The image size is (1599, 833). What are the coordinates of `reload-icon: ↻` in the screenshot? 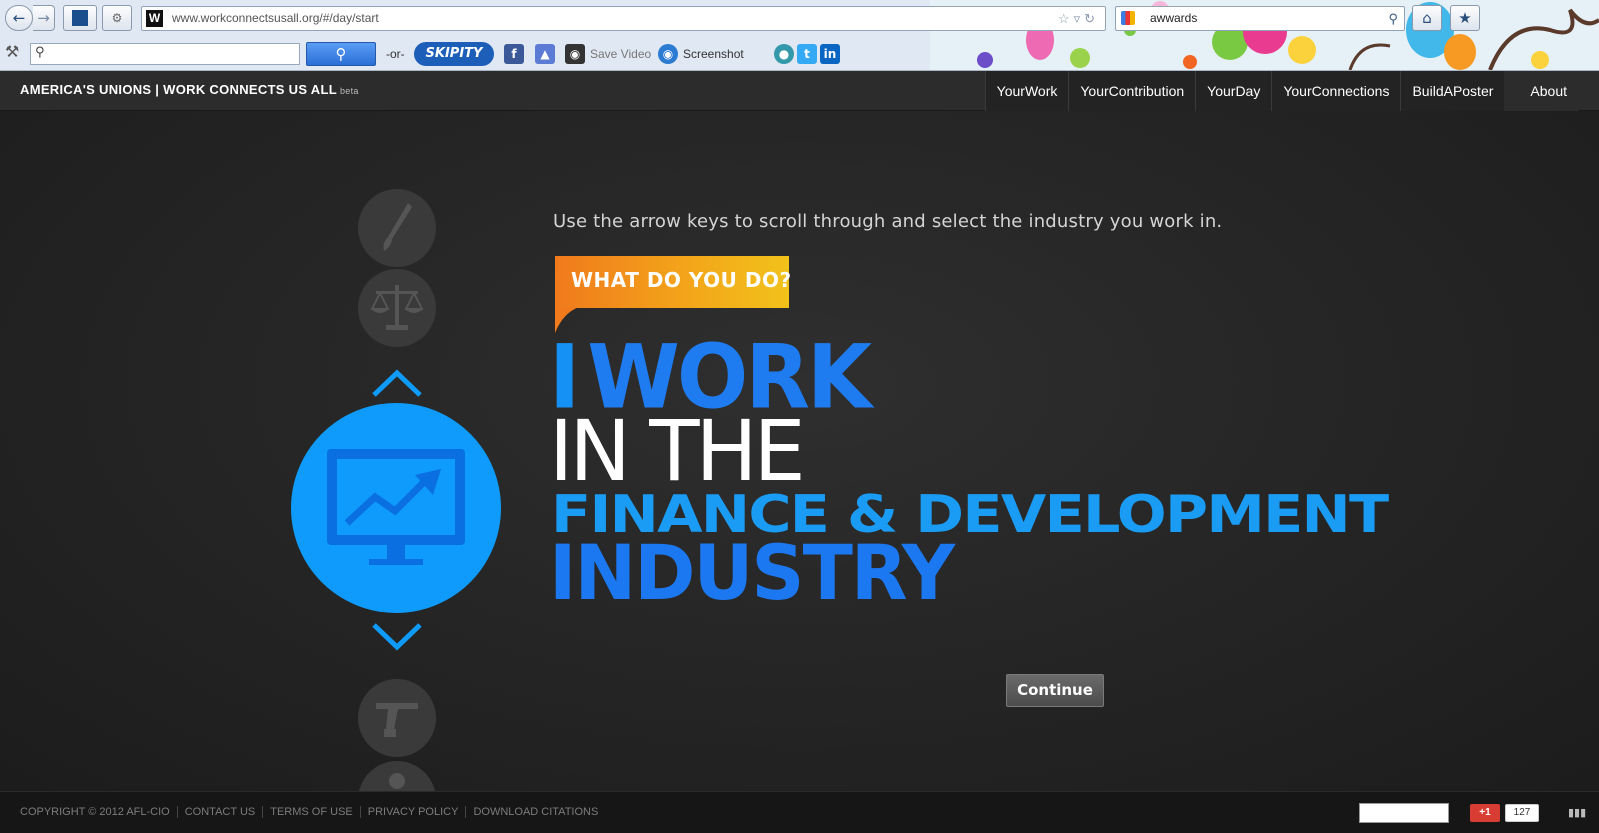 It's located at (1091, 18).